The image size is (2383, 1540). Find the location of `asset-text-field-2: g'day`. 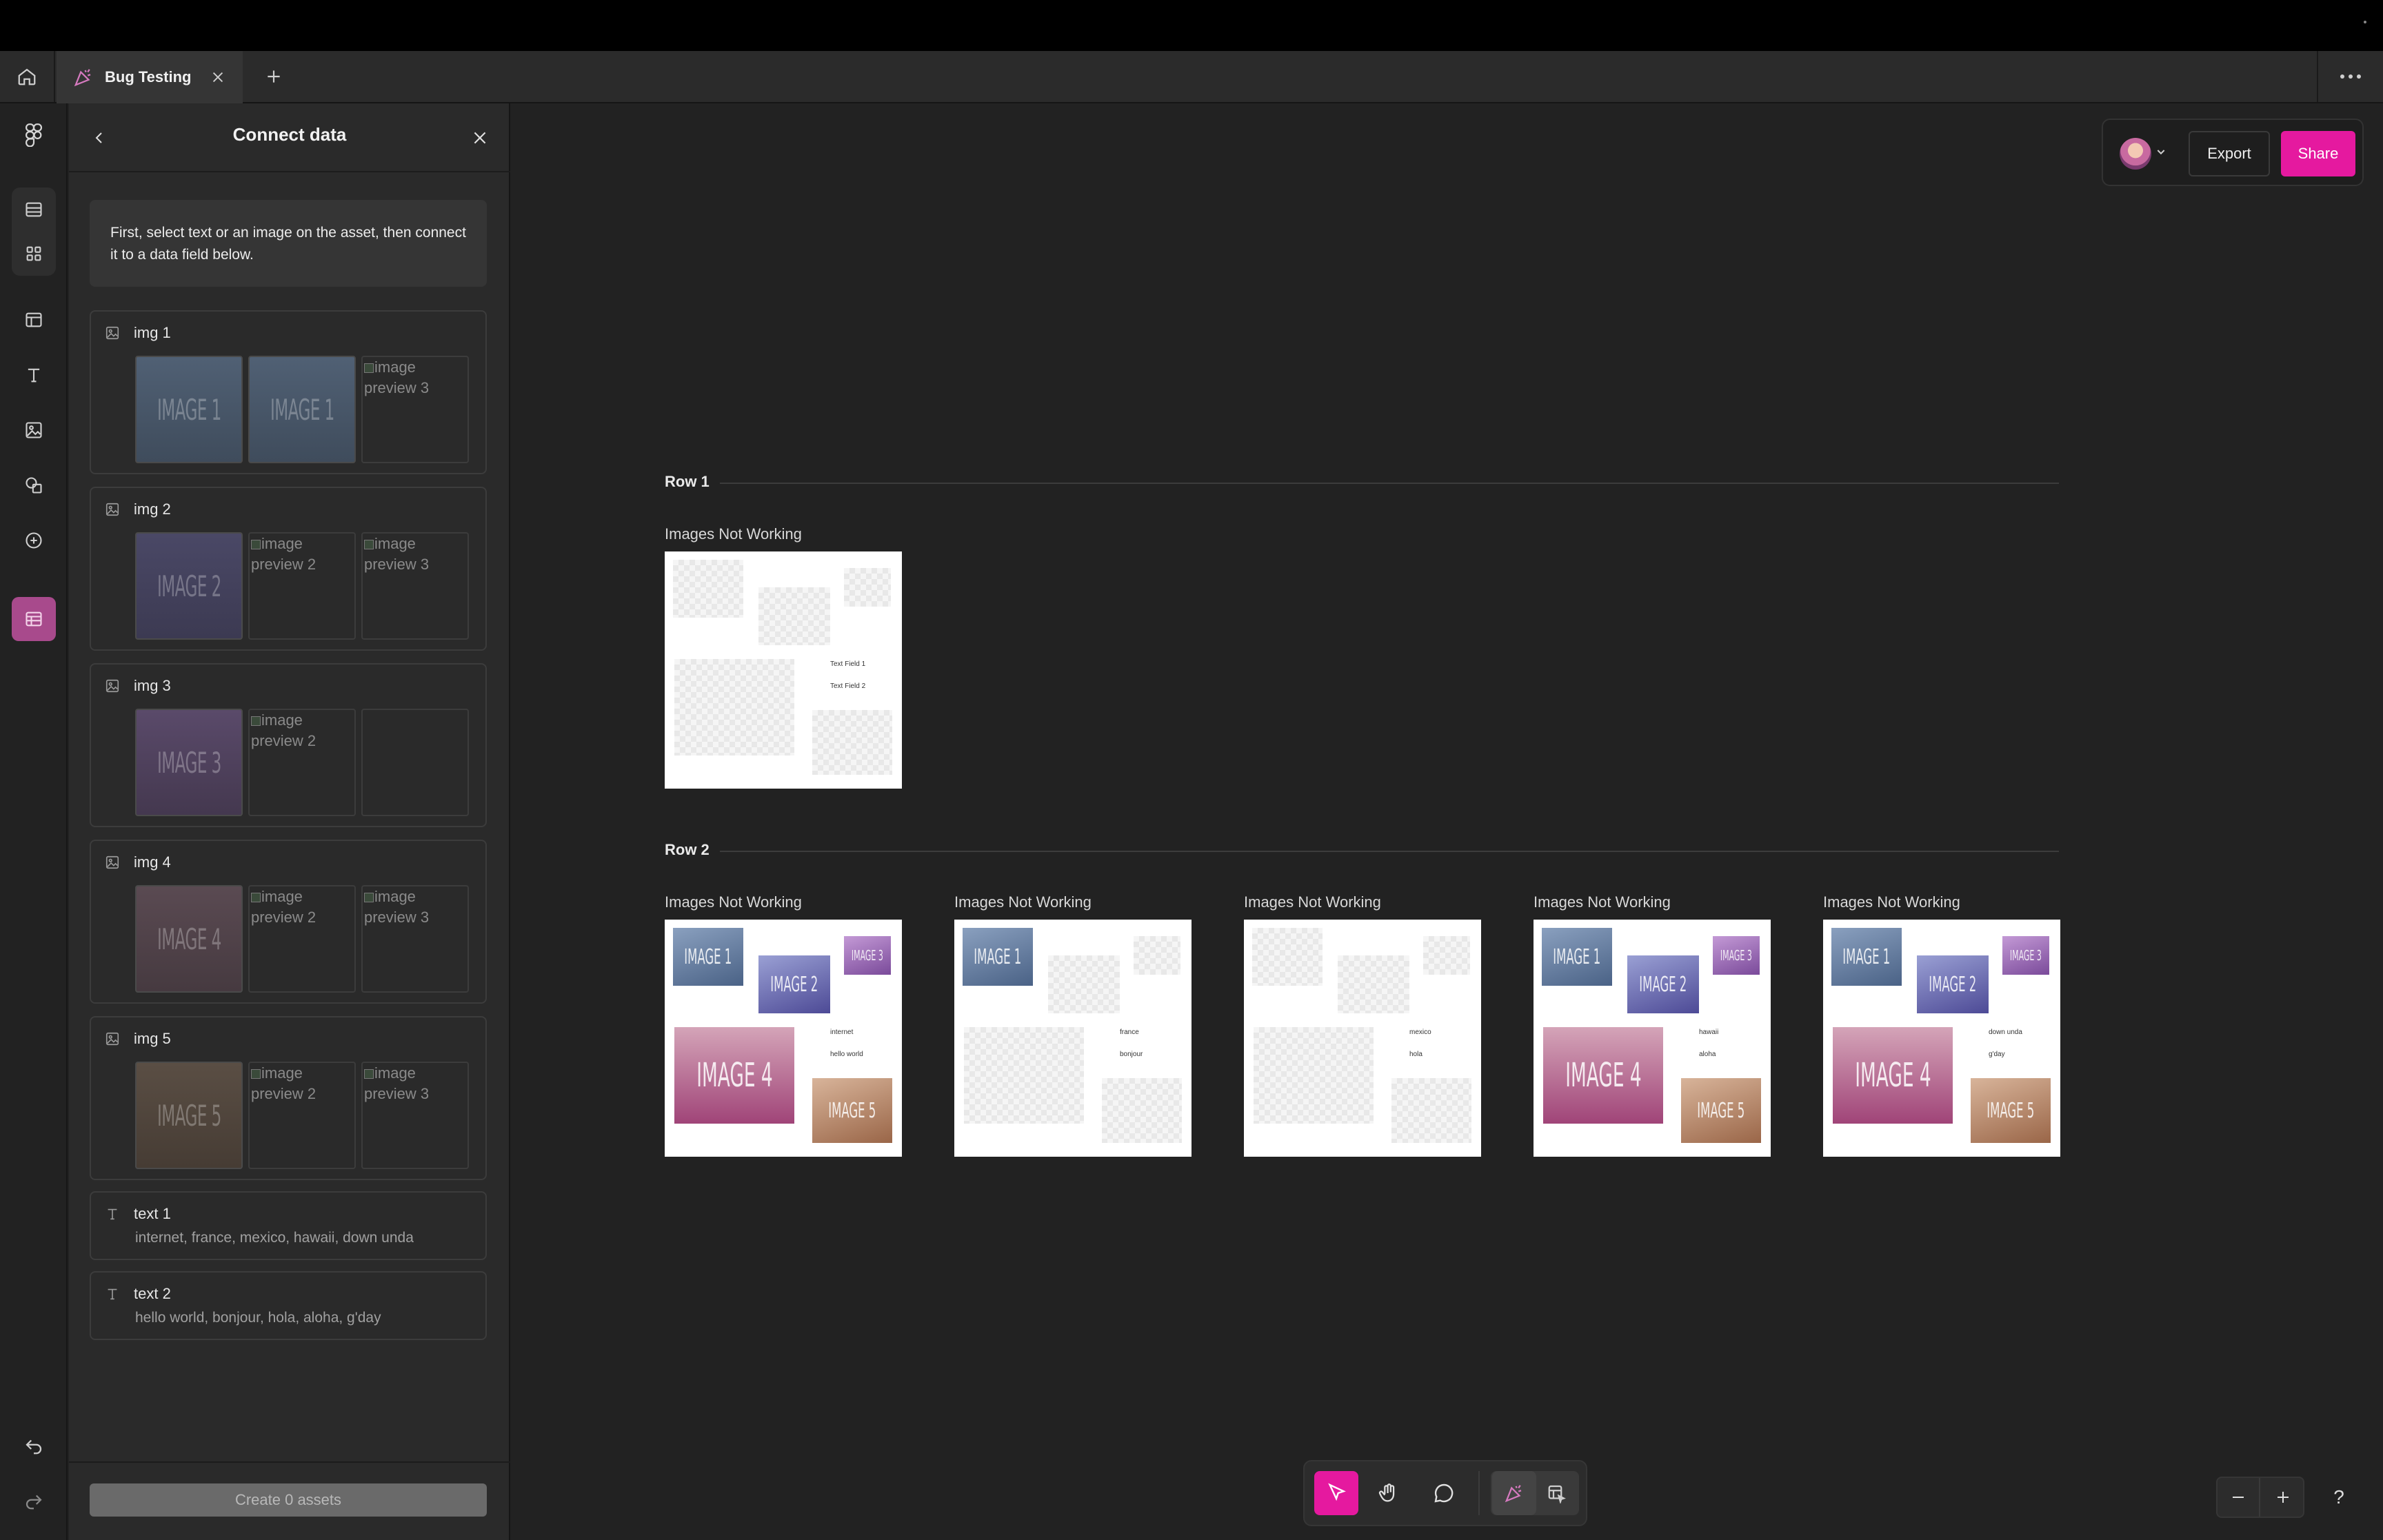

asset-text-field-2: g'day is located at coordinates (1997, 1055).